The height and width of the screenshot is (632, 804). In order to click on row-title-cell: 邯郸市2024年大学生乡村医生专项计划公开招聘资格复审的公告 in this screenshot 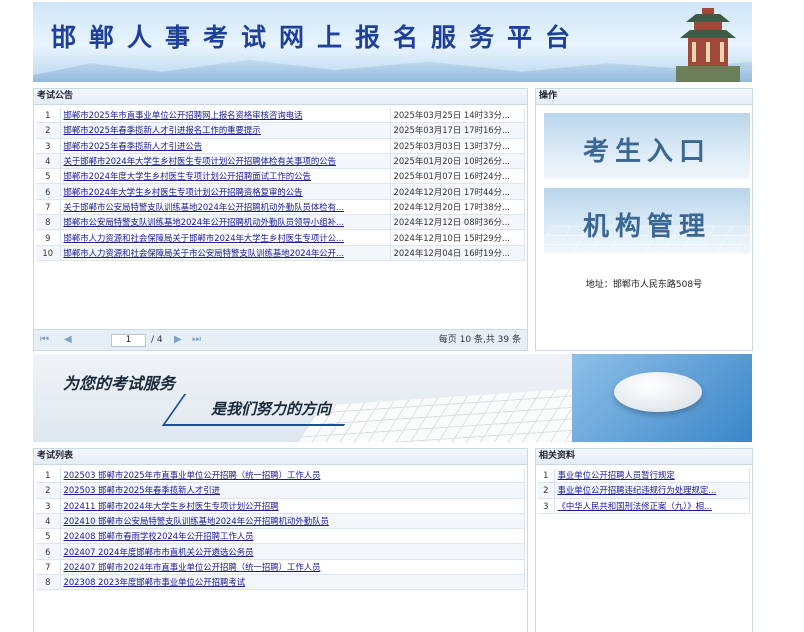, I will do `click(225, 191)`.